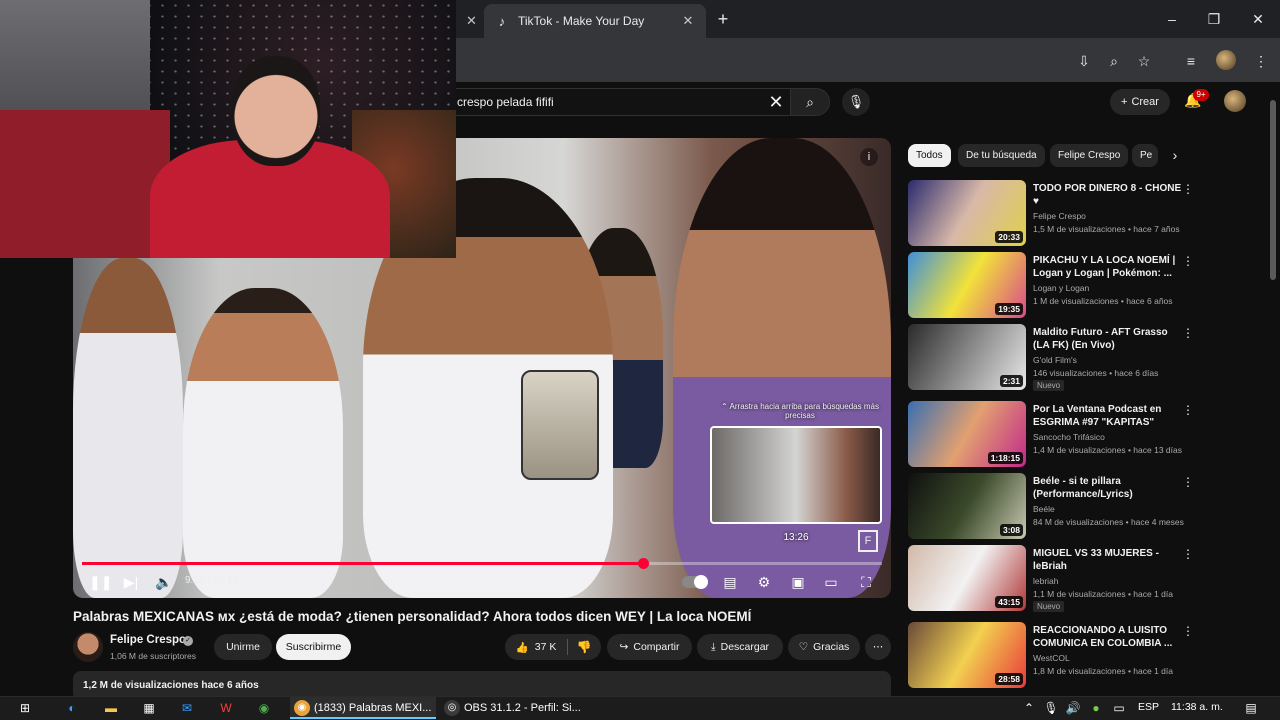 The height and width of the screenshot is (720, 1280). Describe the element at coordinates (1145, 155) in the screenshot. I see `chip-truncated: Pe` at that location.